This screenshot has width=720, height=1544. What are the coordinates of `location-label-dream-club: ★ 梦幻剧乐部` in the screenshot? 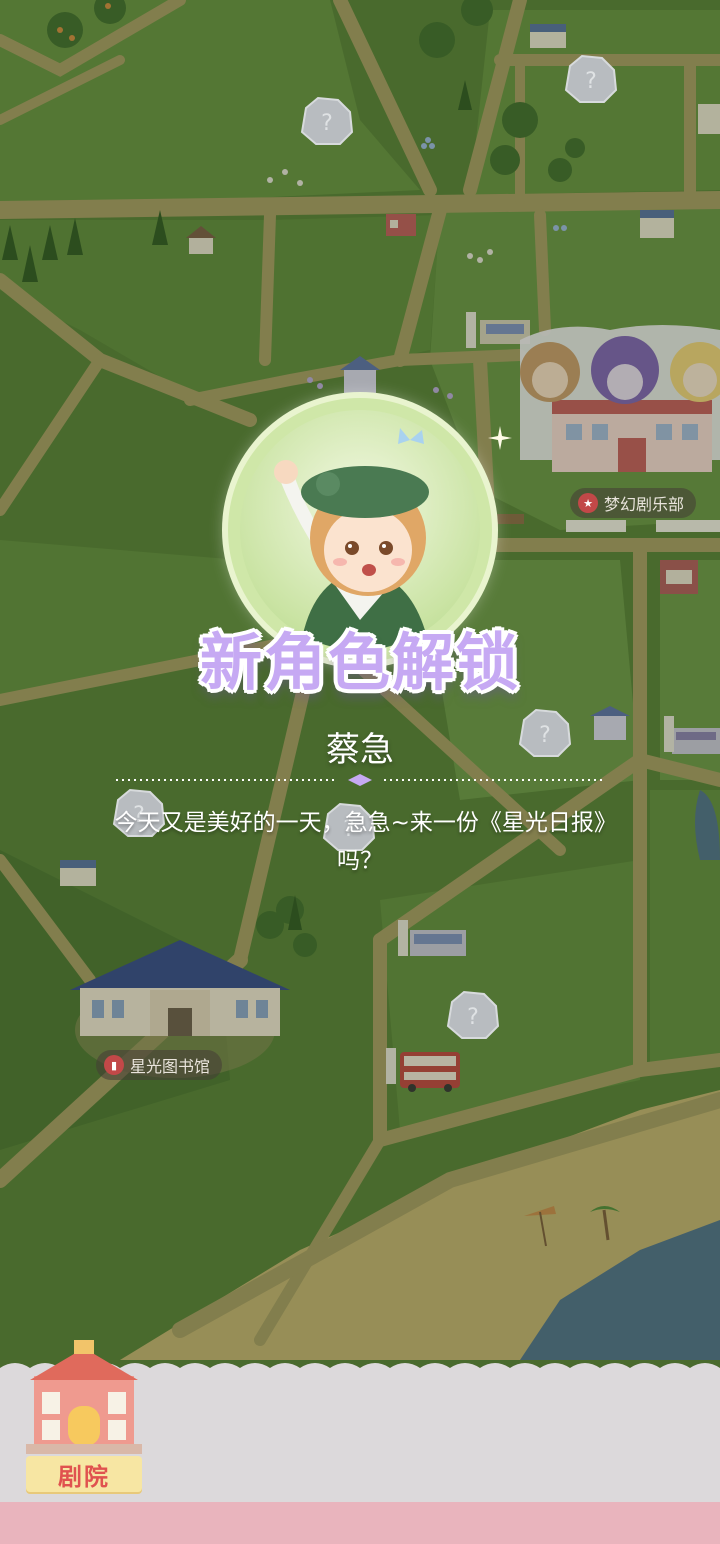 It's located at (633, 503).